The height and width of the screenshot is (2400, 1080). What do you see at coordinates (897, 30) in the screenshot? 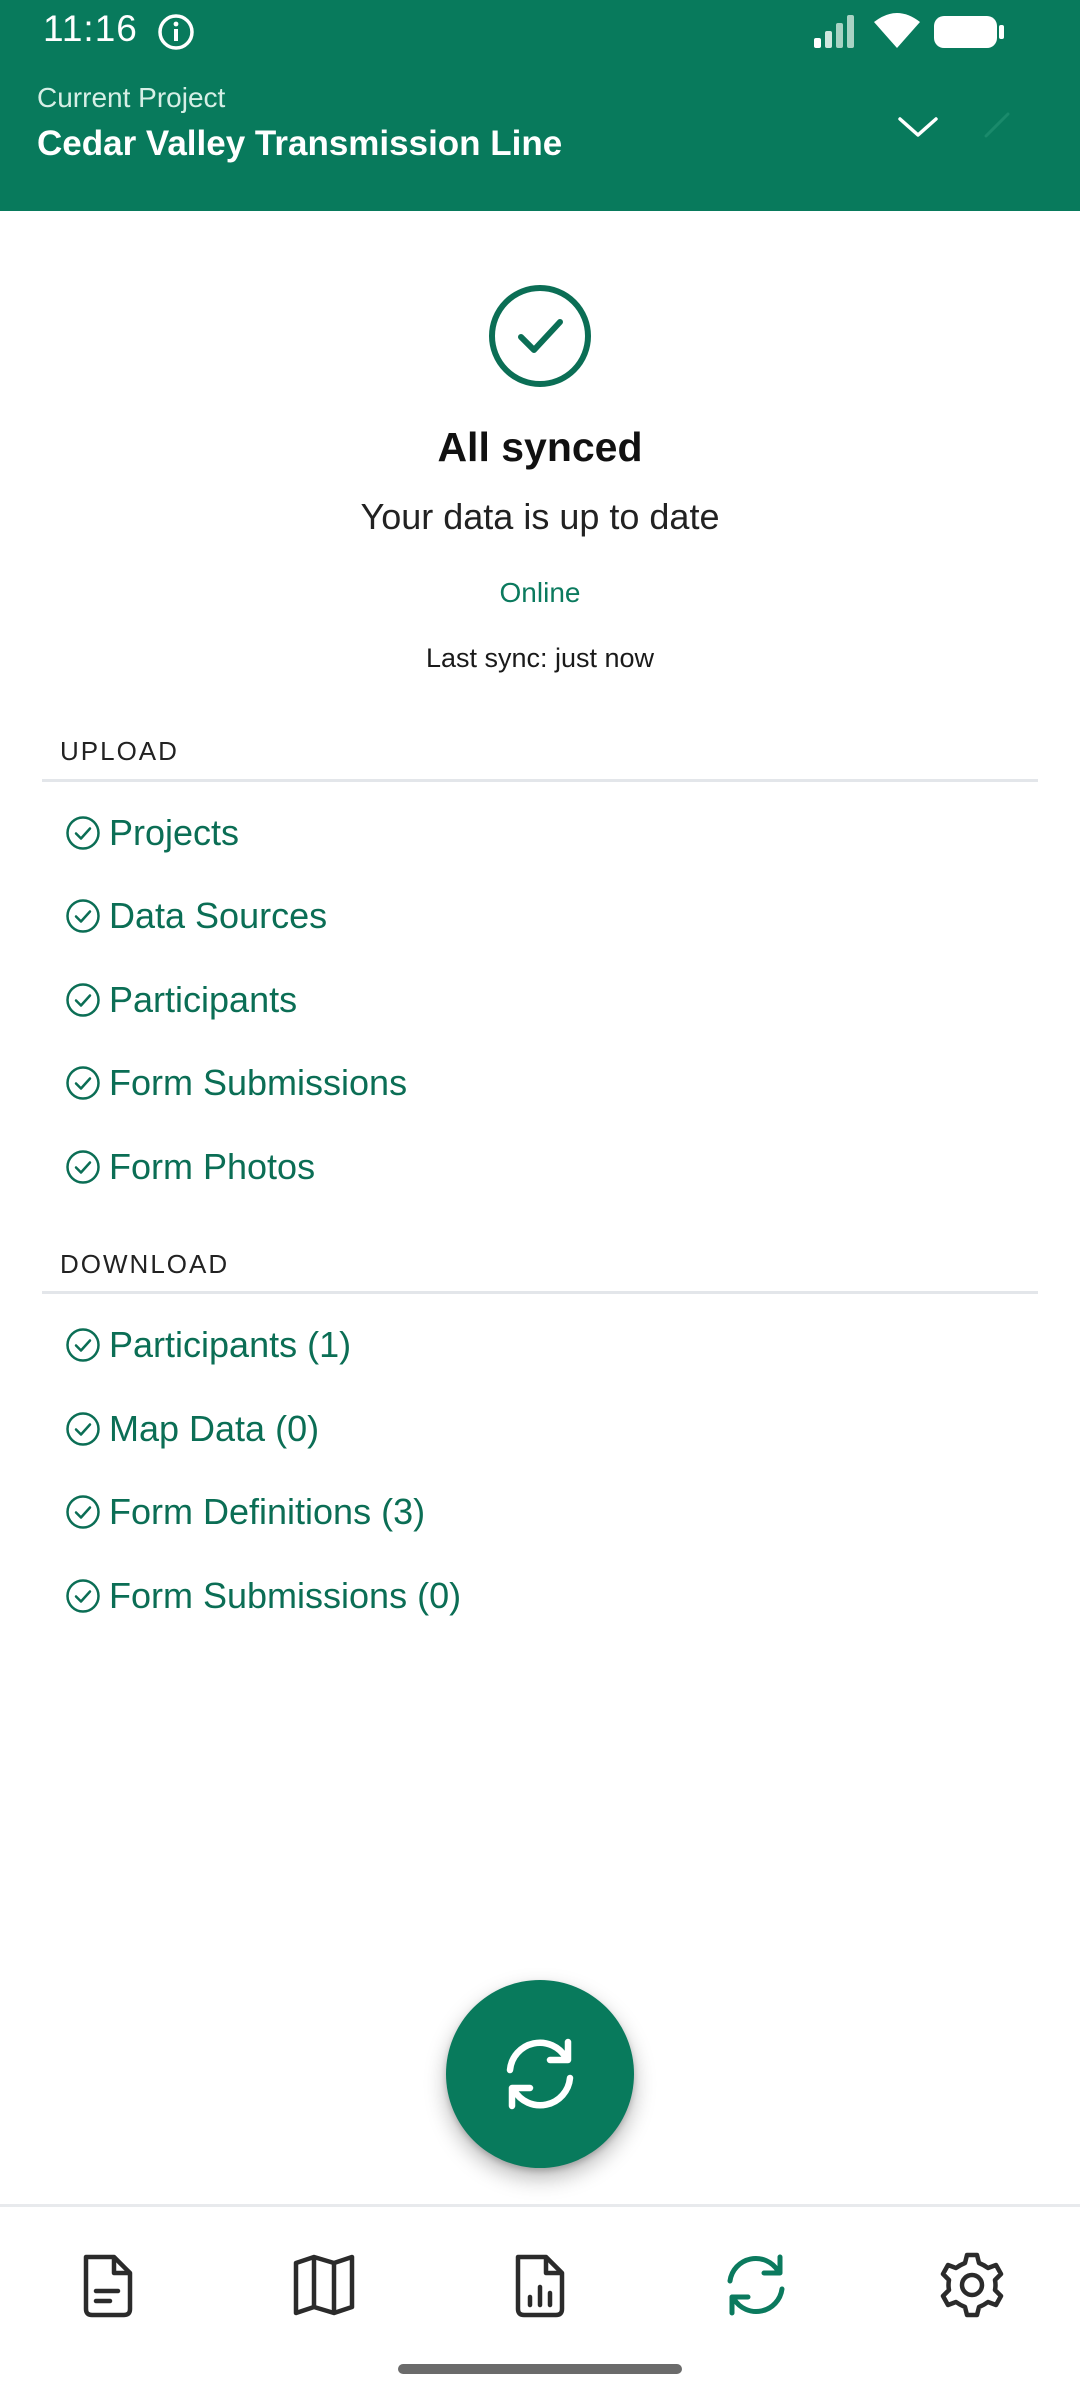
I see `wifi-icon` at bounding box center [897, 30].